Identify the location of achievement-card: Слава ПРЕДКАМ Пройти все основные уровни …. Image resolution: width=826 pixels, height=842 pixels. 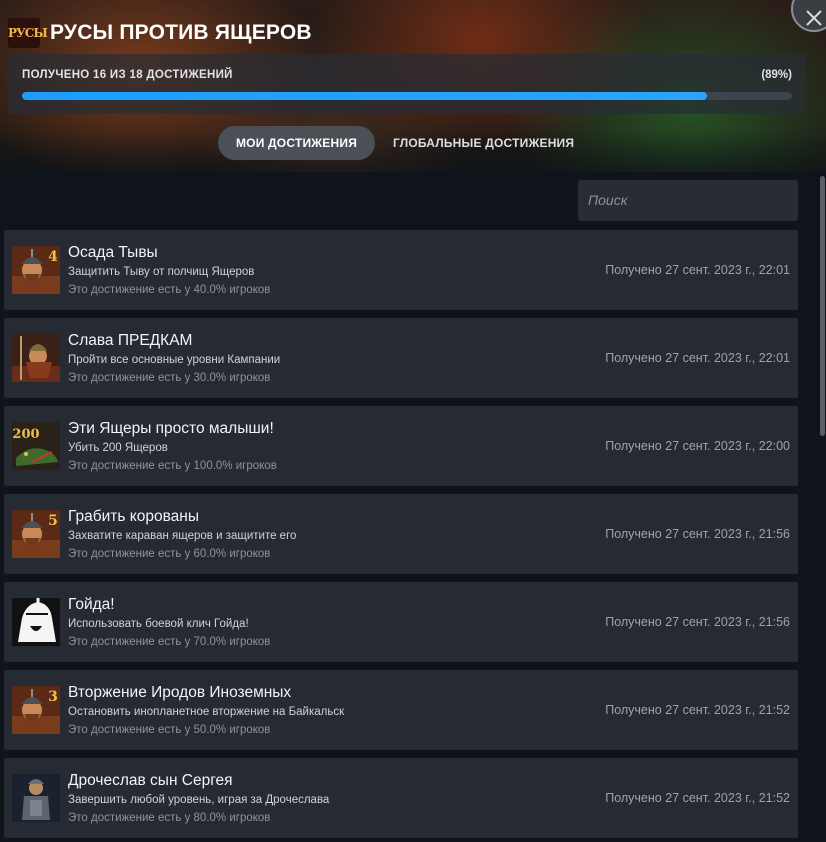
(401, 358).